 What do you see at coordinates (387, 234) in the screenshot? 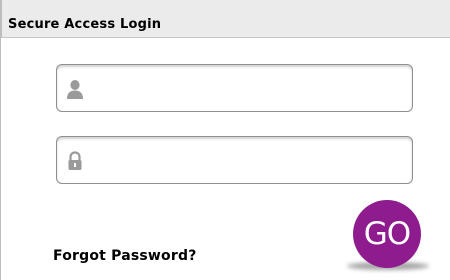
I see `go-button: GO` at bounding box center [387, 234].